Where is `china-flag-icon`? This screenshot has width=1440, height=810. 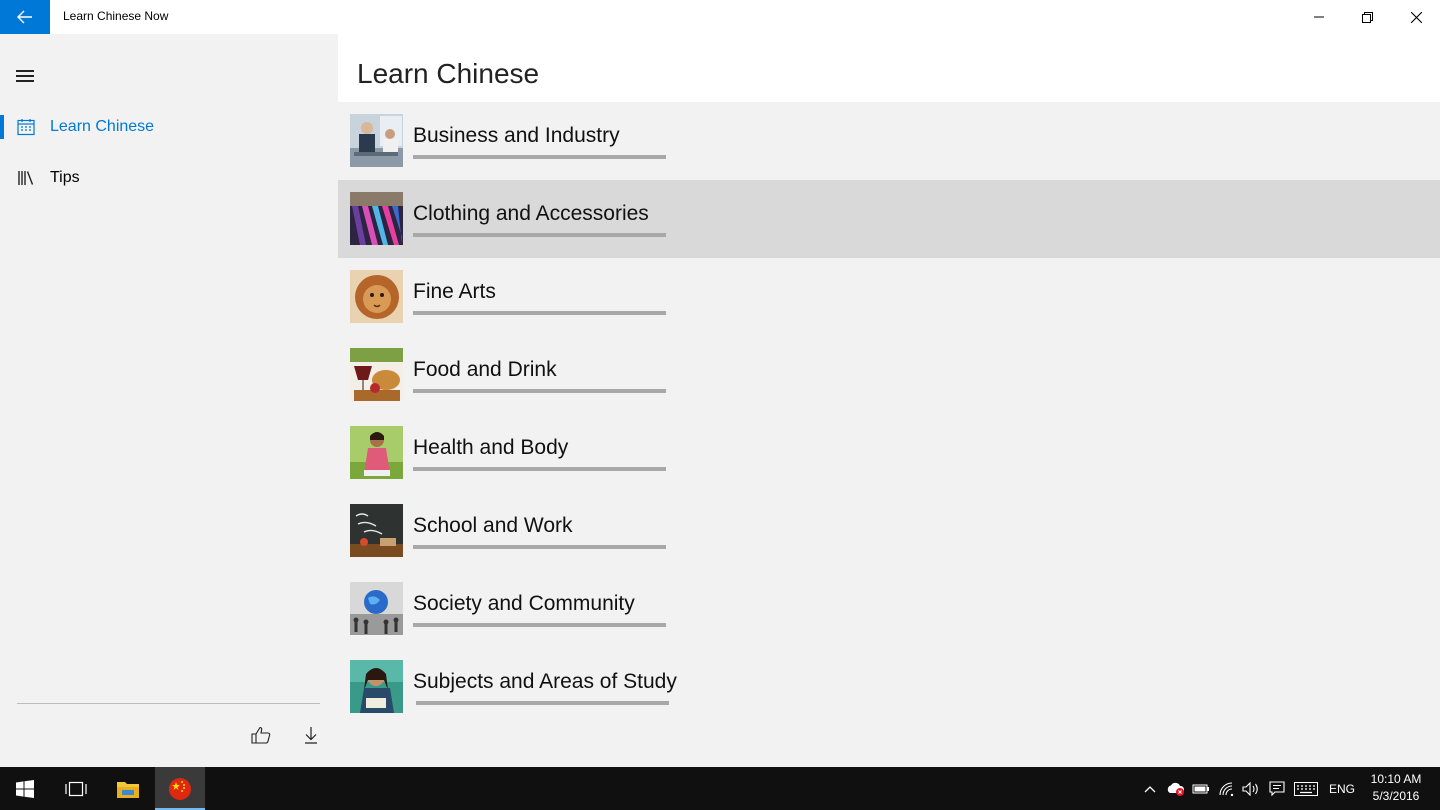
china-flag-icon is located at coordinates (180, 788).